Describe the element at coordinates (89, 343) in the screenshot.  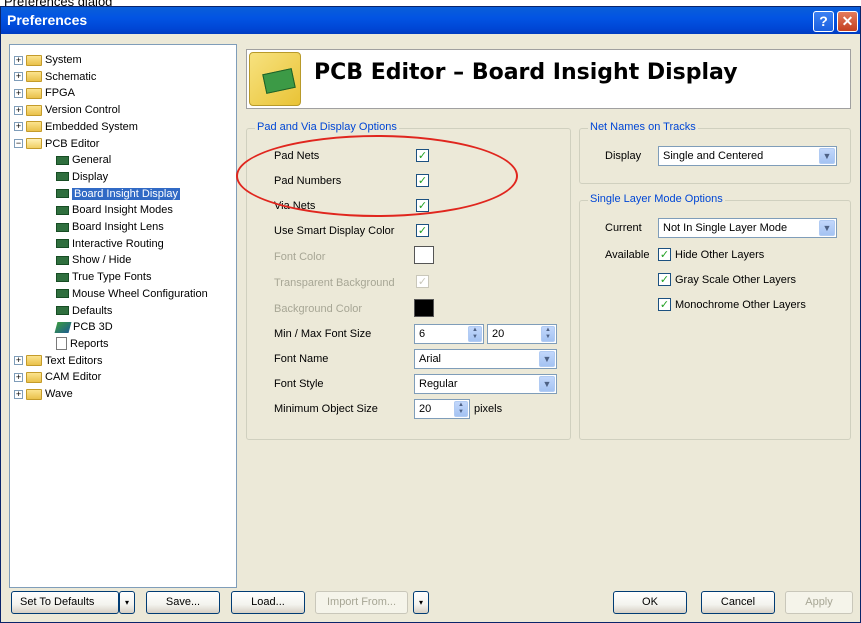
I see `tree-item-label: Reports` at that location.